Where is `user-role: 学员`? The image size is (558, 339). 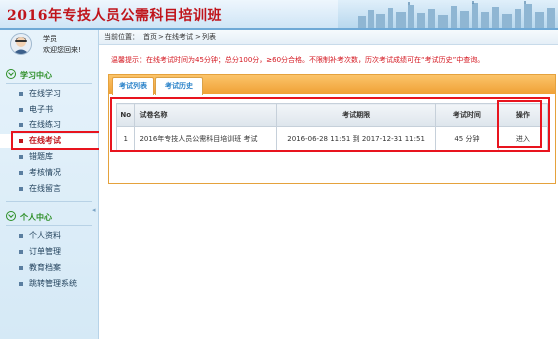
user-role: 学员 is located at coordinates (50, 39).